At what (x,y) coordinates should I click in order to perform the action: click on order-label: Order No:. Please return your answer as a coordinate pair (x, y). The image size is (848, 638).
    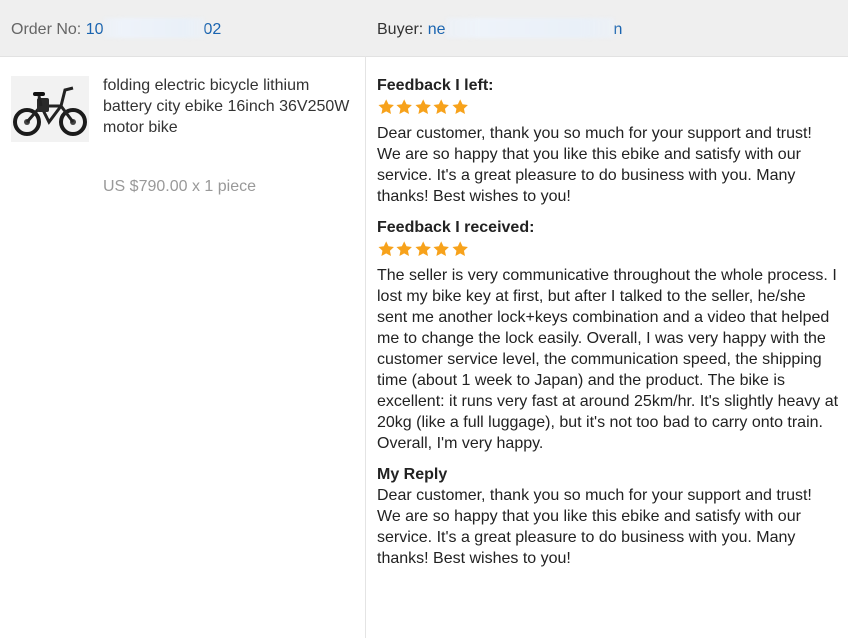
    Looking at the image, I should click on (46, 29).